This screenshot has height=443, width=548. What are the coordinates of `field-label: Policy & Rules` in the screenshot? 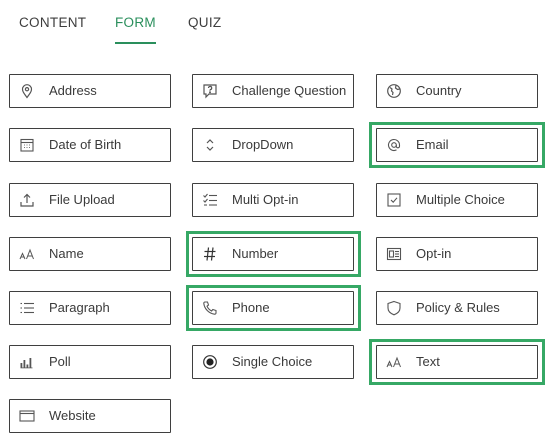 It's located at (458, 307).